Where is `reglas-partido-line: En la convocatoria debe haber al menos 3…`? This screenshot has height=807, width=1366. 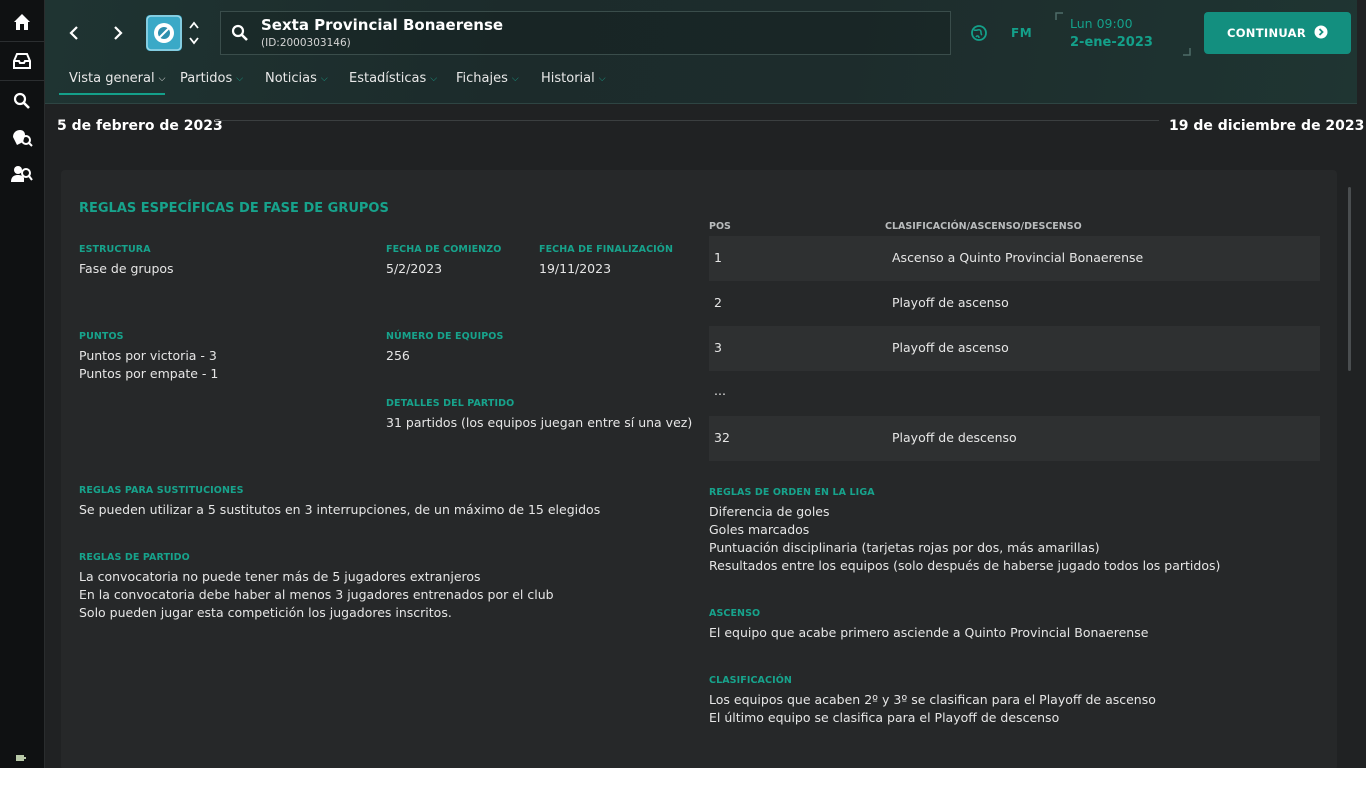
reglas-partido-line: En la convocatoria debe haber al menos 3… is located at coordinates (316, 594).